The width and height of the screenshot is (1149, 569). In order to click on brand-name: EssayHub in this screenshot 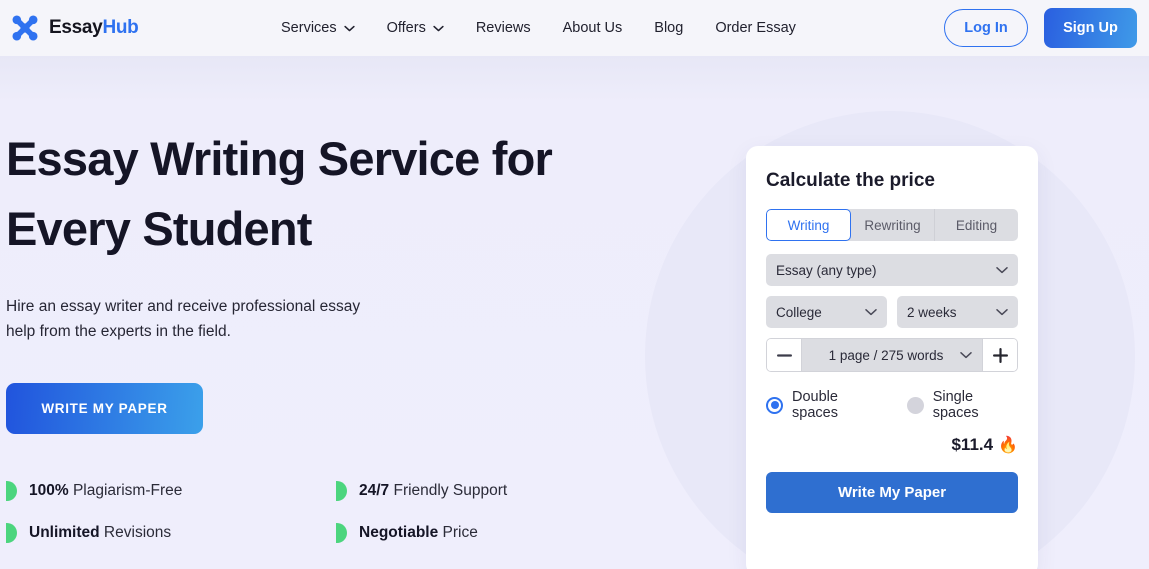, I will do `click(94, 28)`.